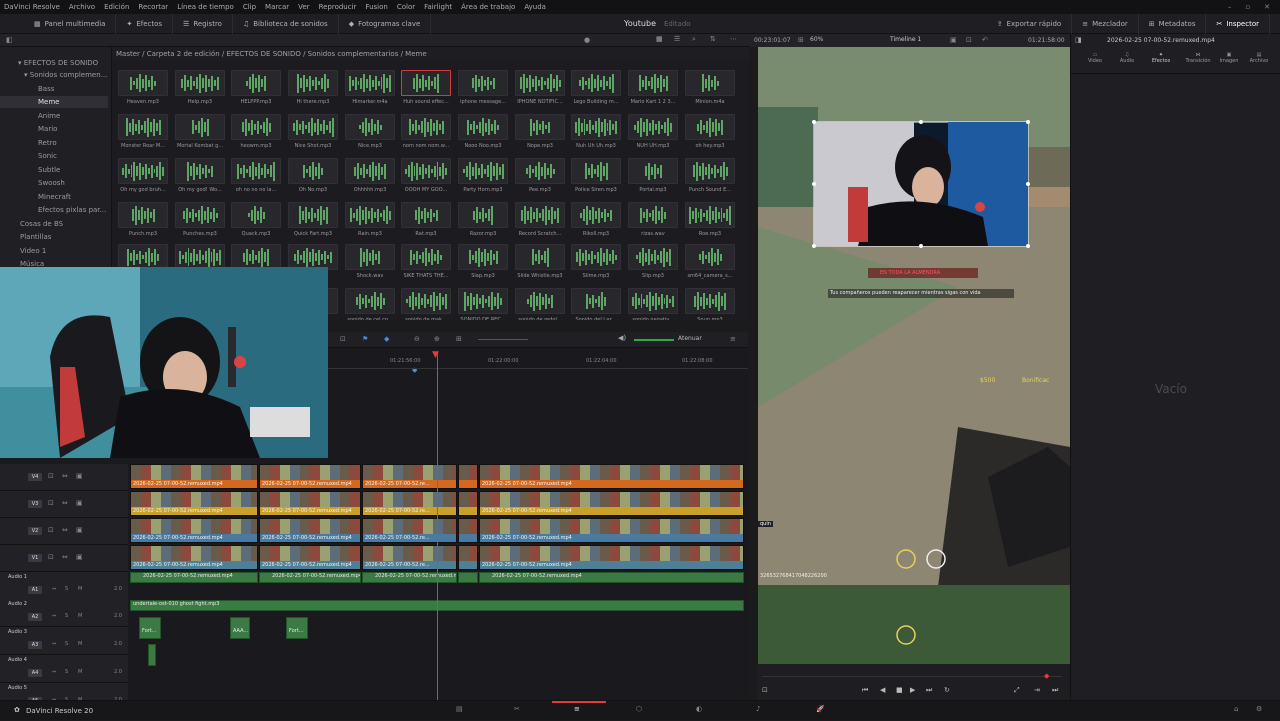 Image resolution: width=1280 pixels, height=721 pixels. I want to click on menu-item: DaVinci Resolve, so click(32, 7).